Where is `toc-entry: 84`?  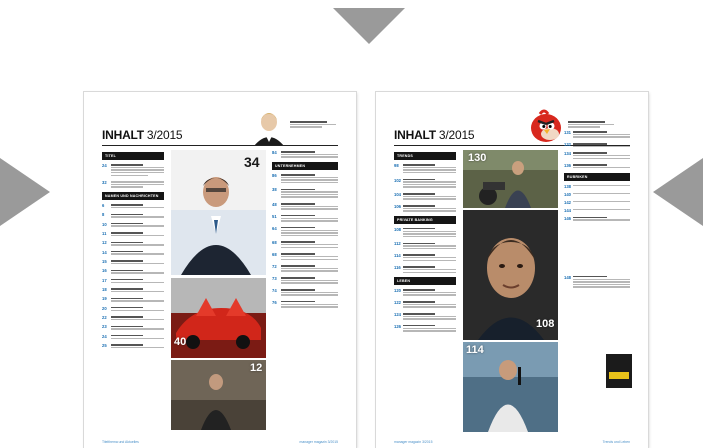 toc-entry: 84 is located at coordinates (305, 154).